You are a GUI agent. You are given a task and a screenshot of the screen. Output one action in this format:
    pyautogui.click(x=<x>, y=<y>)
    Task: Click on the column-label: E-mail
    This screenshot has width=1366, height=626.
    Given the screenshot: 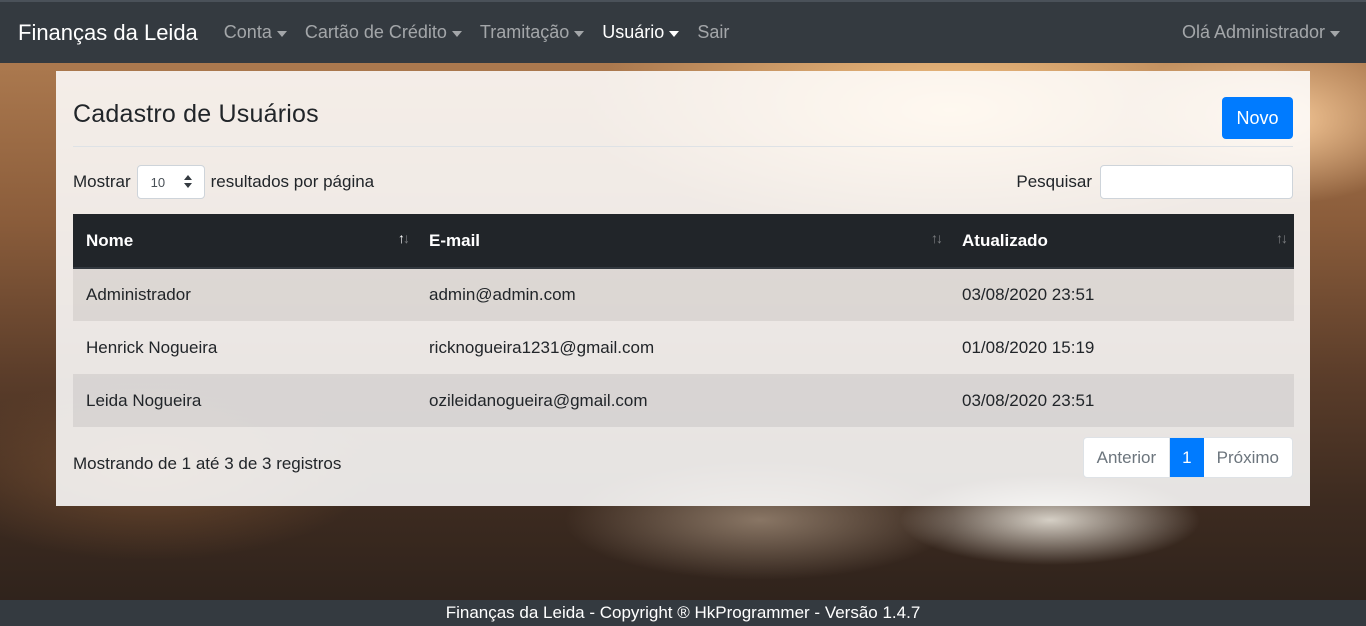 What is the action you would take?
    pyautogui.click(x=455, y=240)
    